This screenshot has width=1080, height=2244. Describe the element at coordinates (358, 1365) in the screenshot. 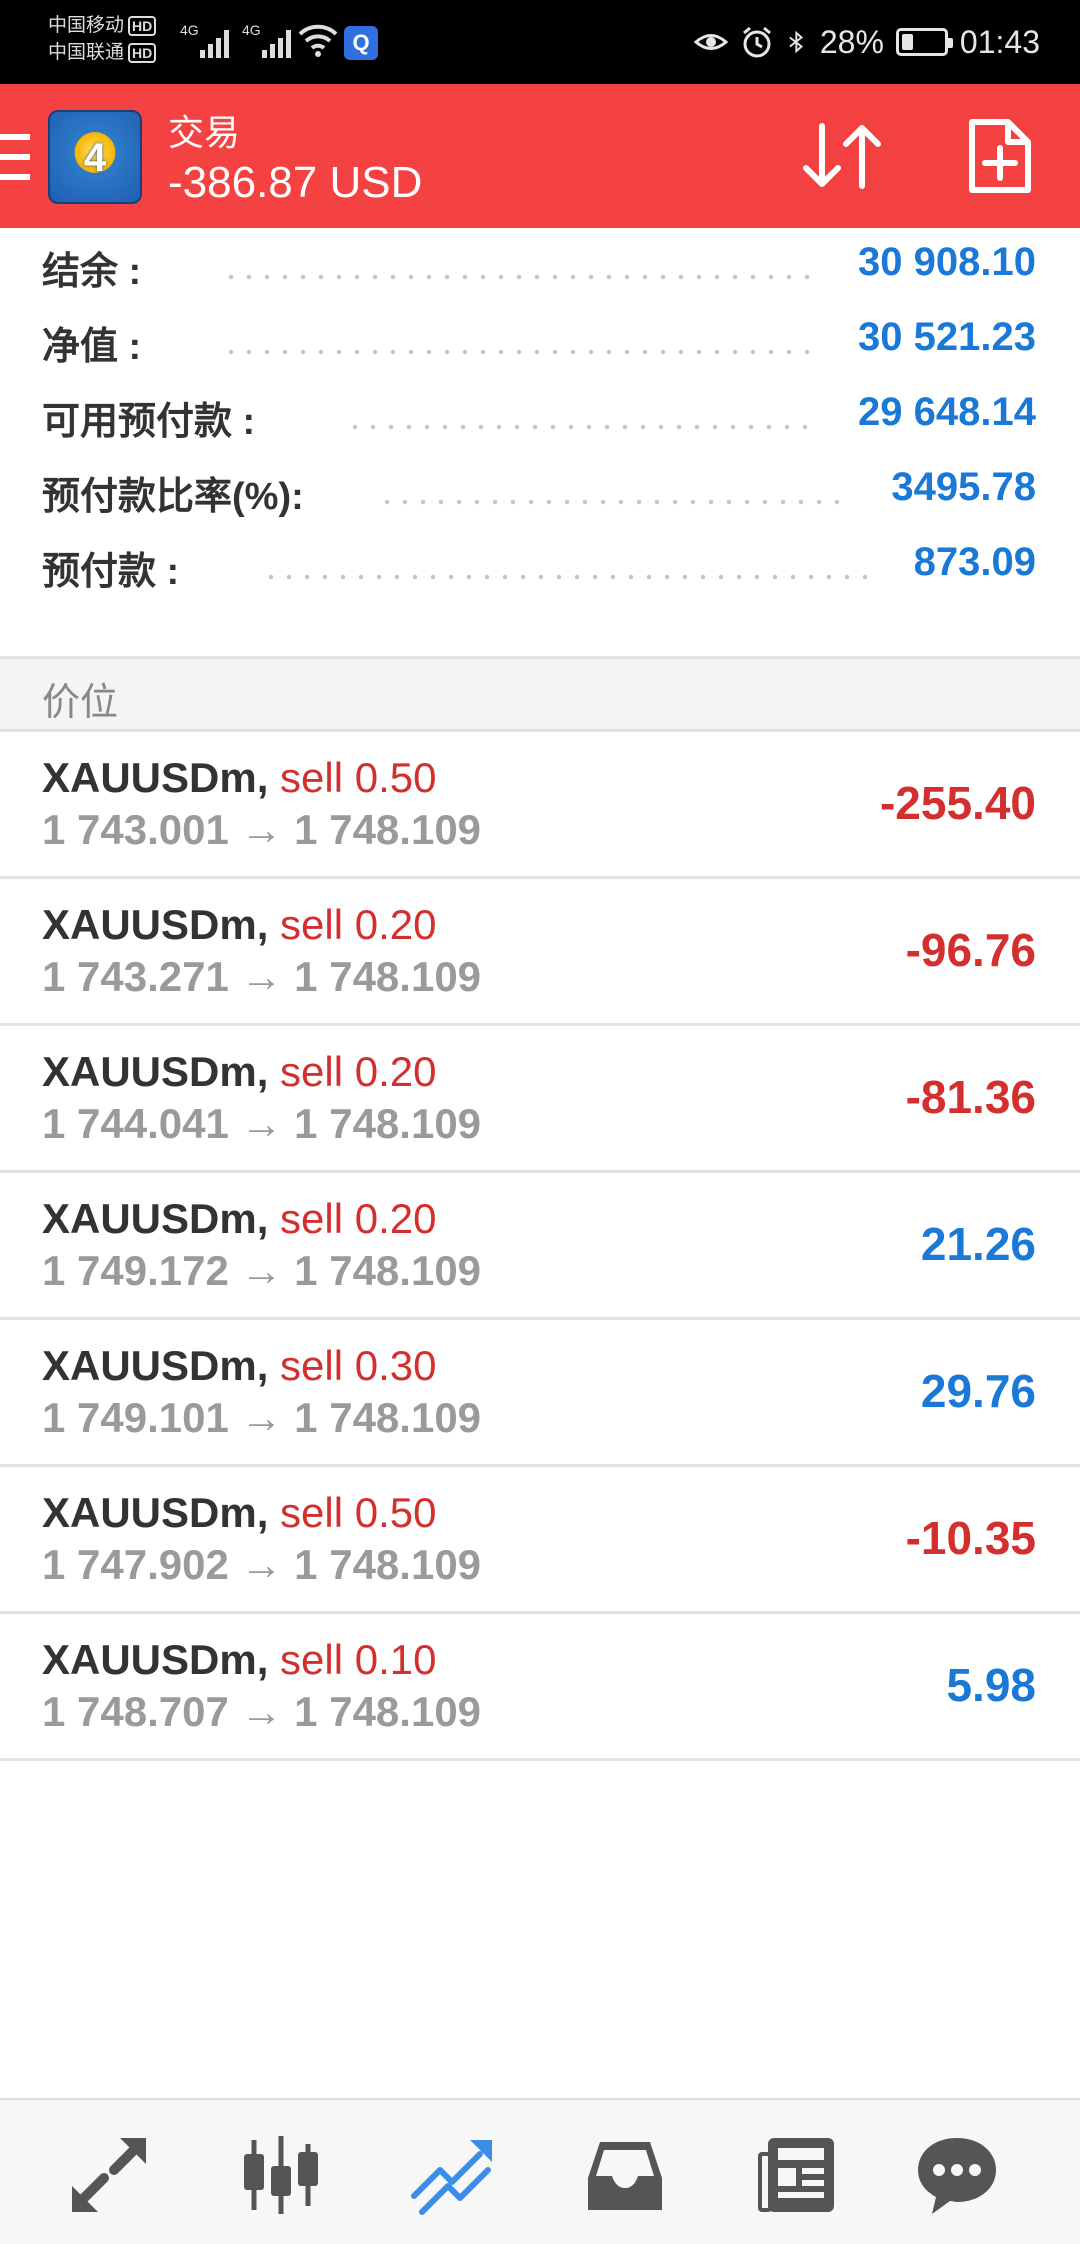

I see `position-side: sell 0.30` at that location.